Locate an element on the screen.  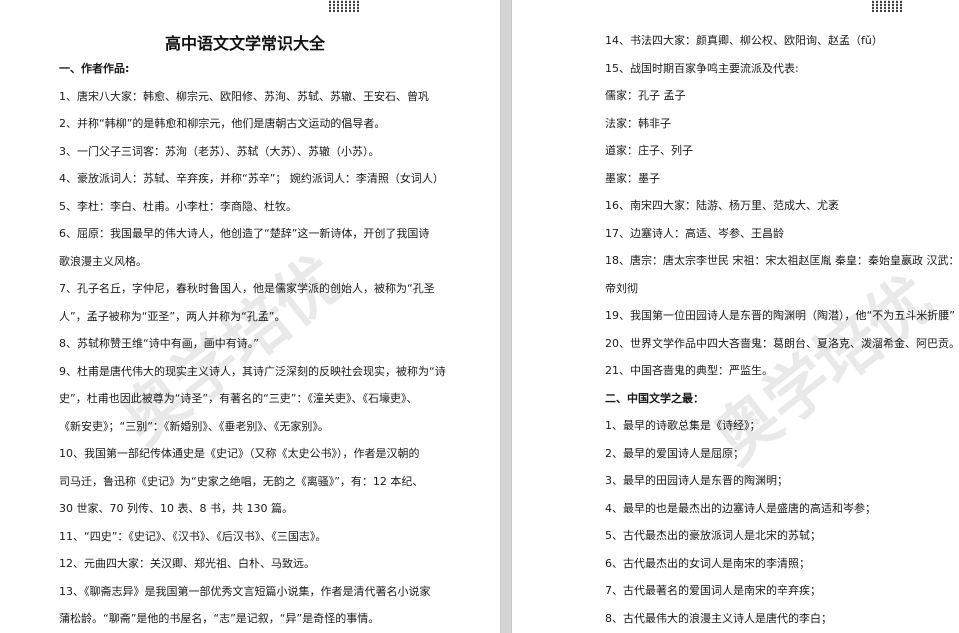
text-line: 19、我国第一位田园诗人是东晋的陶渊明（陶潜），他“不为五斗米折腰” is located at coordinates (780, 315).